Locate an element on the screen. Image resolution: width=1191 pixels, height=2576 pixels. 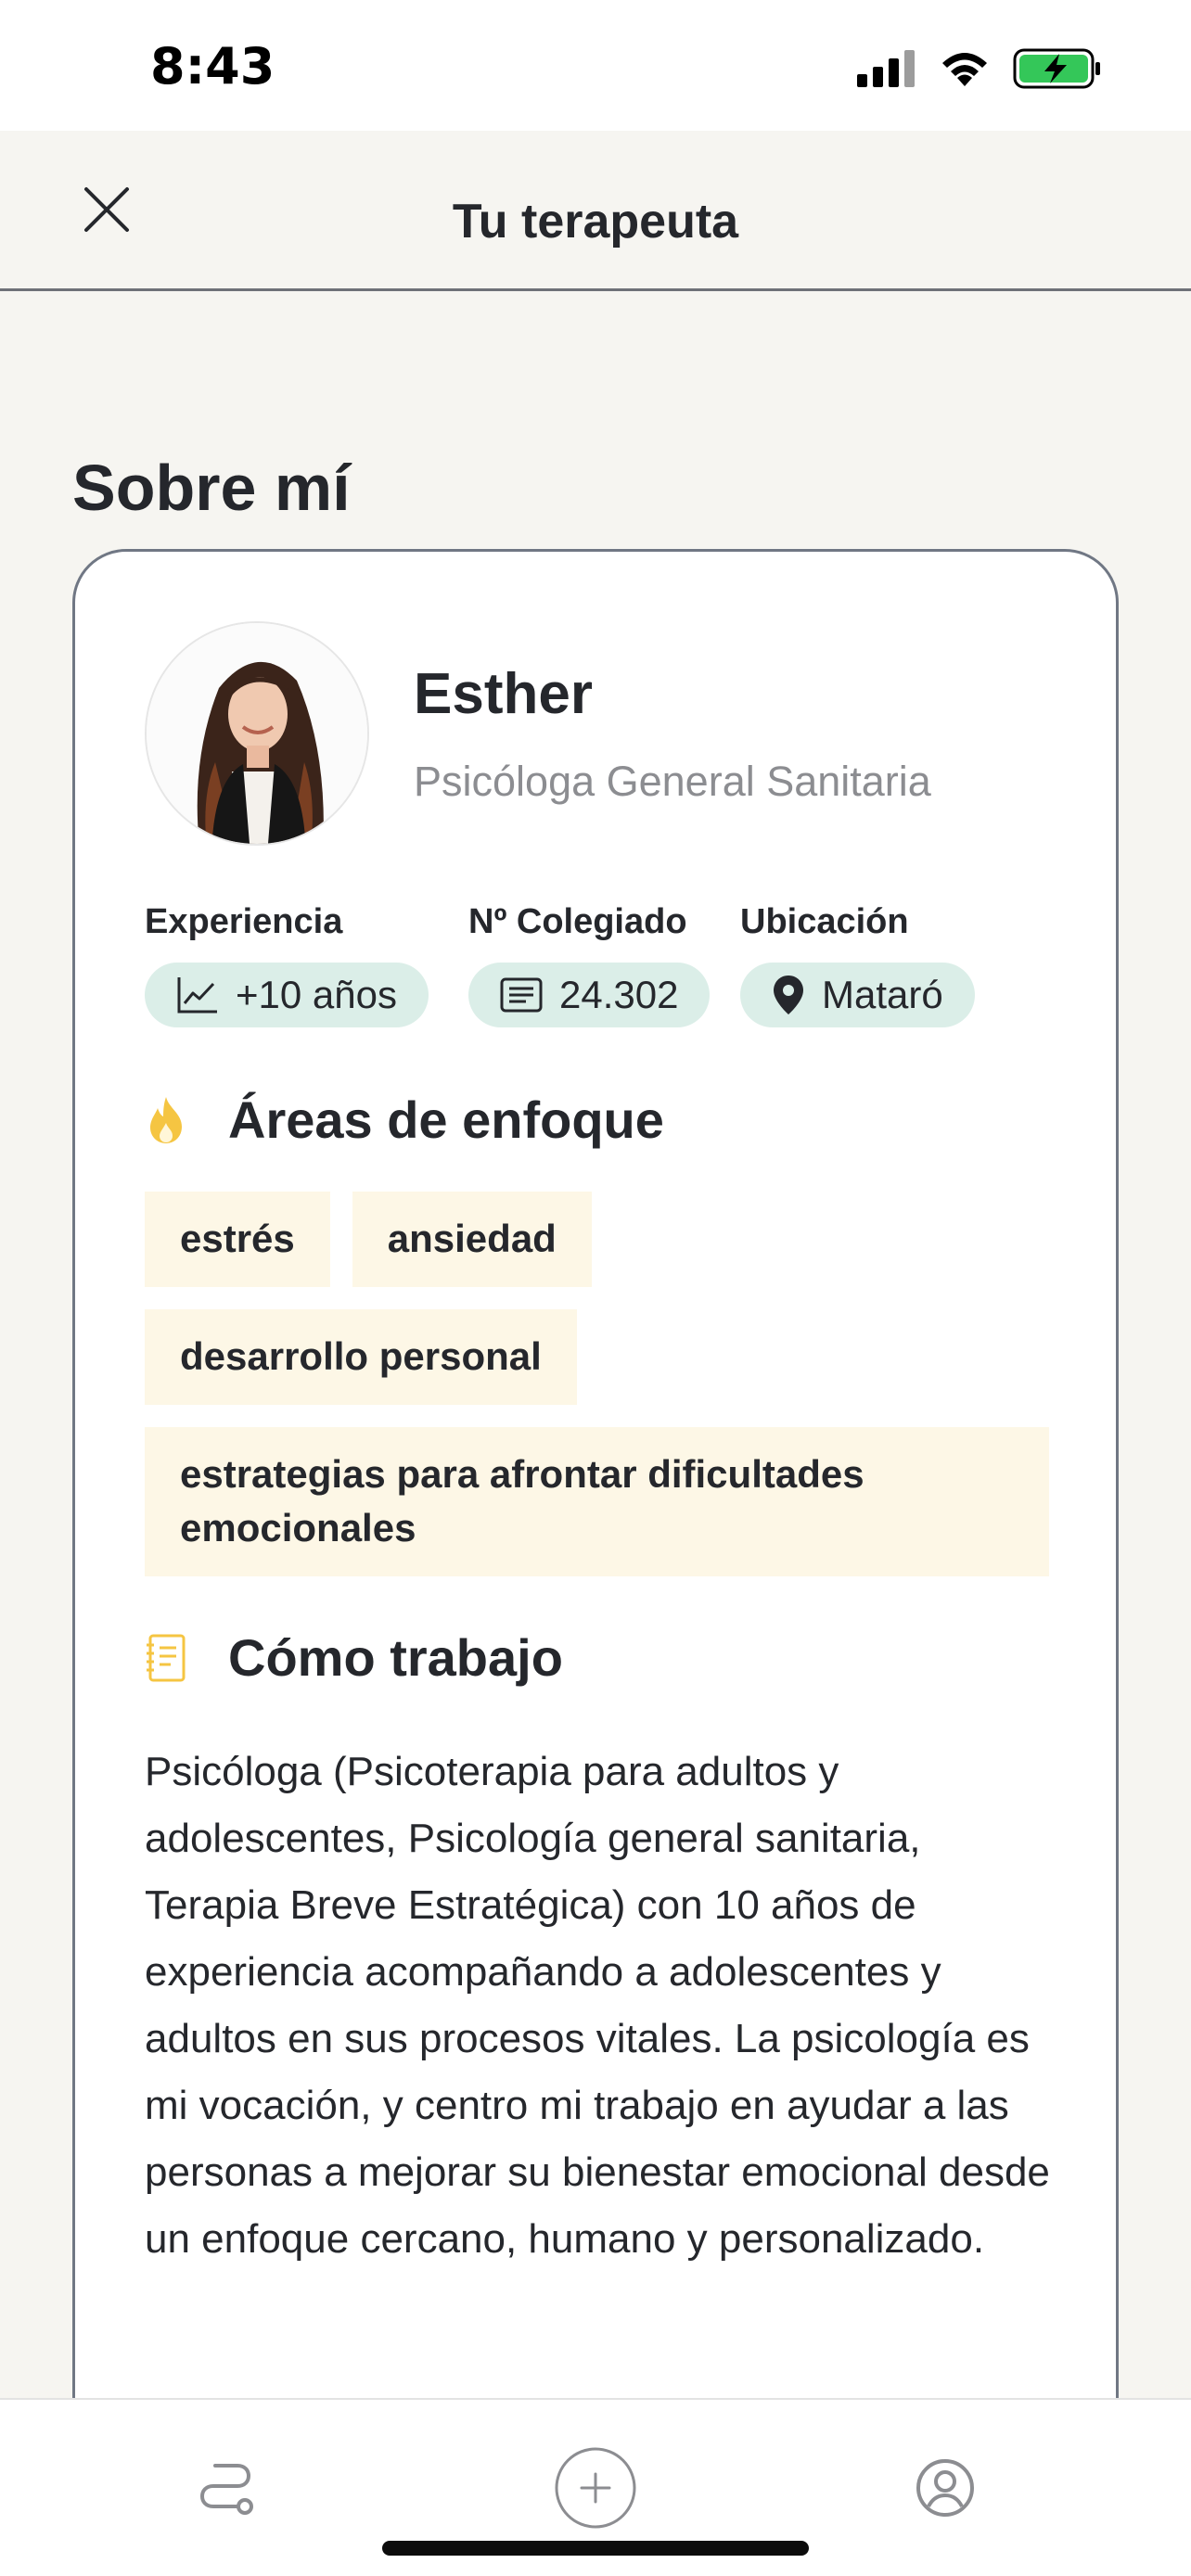
location-pin-icon is located at coordinates (788, 995).